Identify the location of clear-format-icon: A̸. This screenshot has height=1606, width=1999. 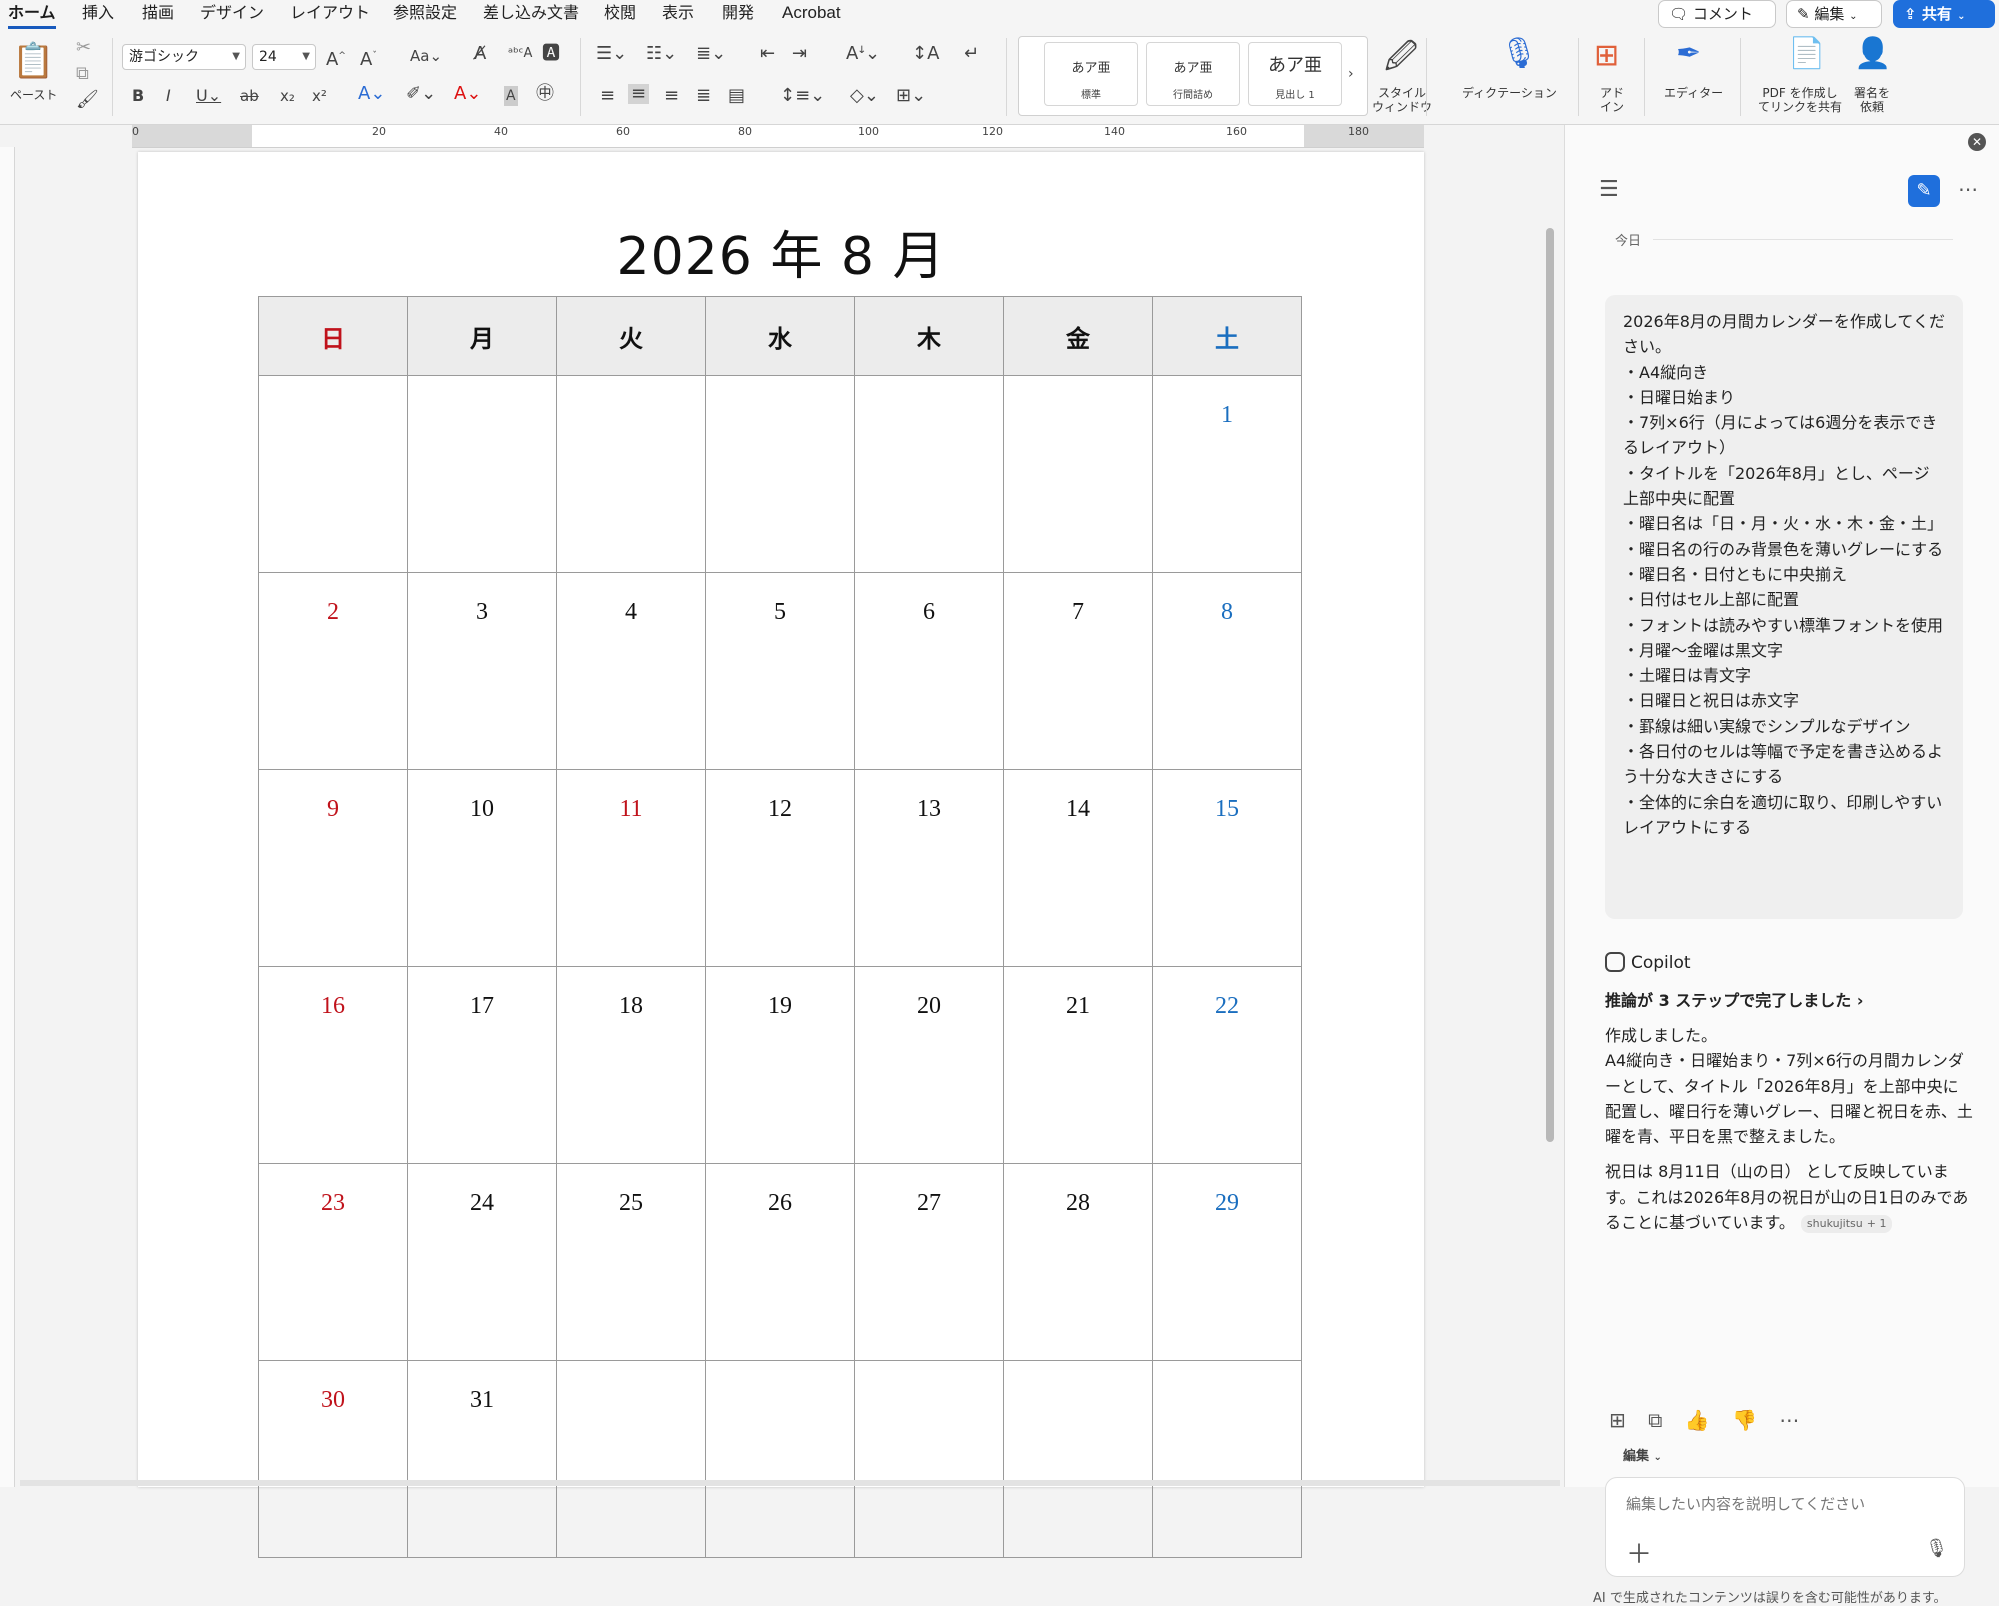
(480, 54).